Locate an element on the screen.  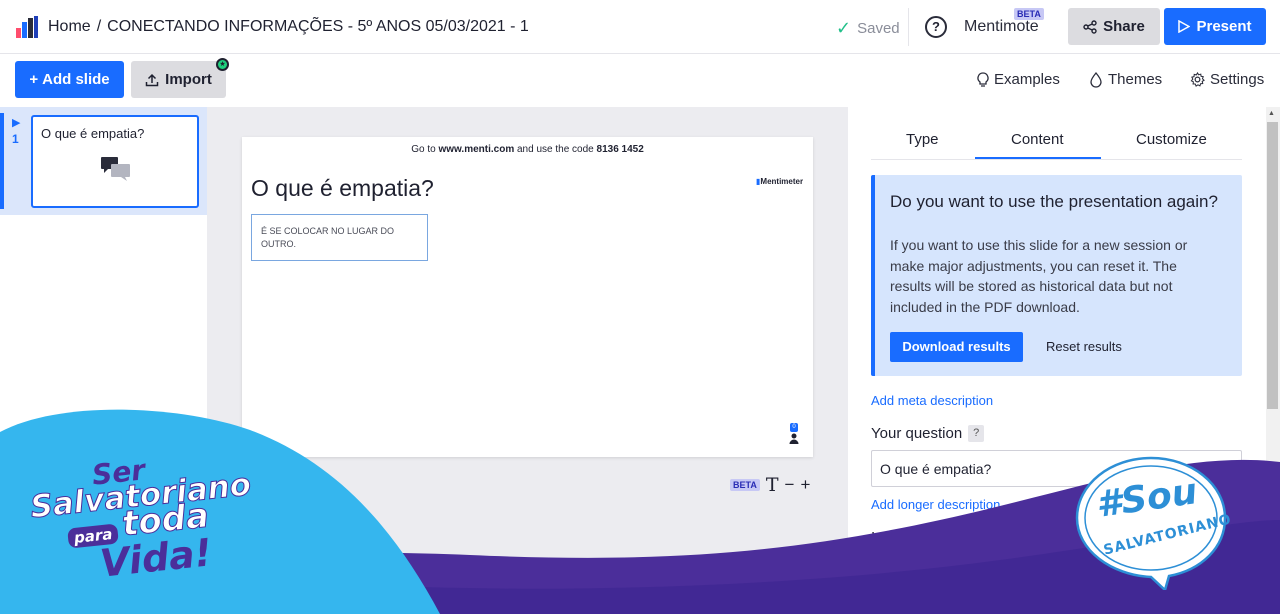
plus-icon: + is located at coordinates (34, 79).